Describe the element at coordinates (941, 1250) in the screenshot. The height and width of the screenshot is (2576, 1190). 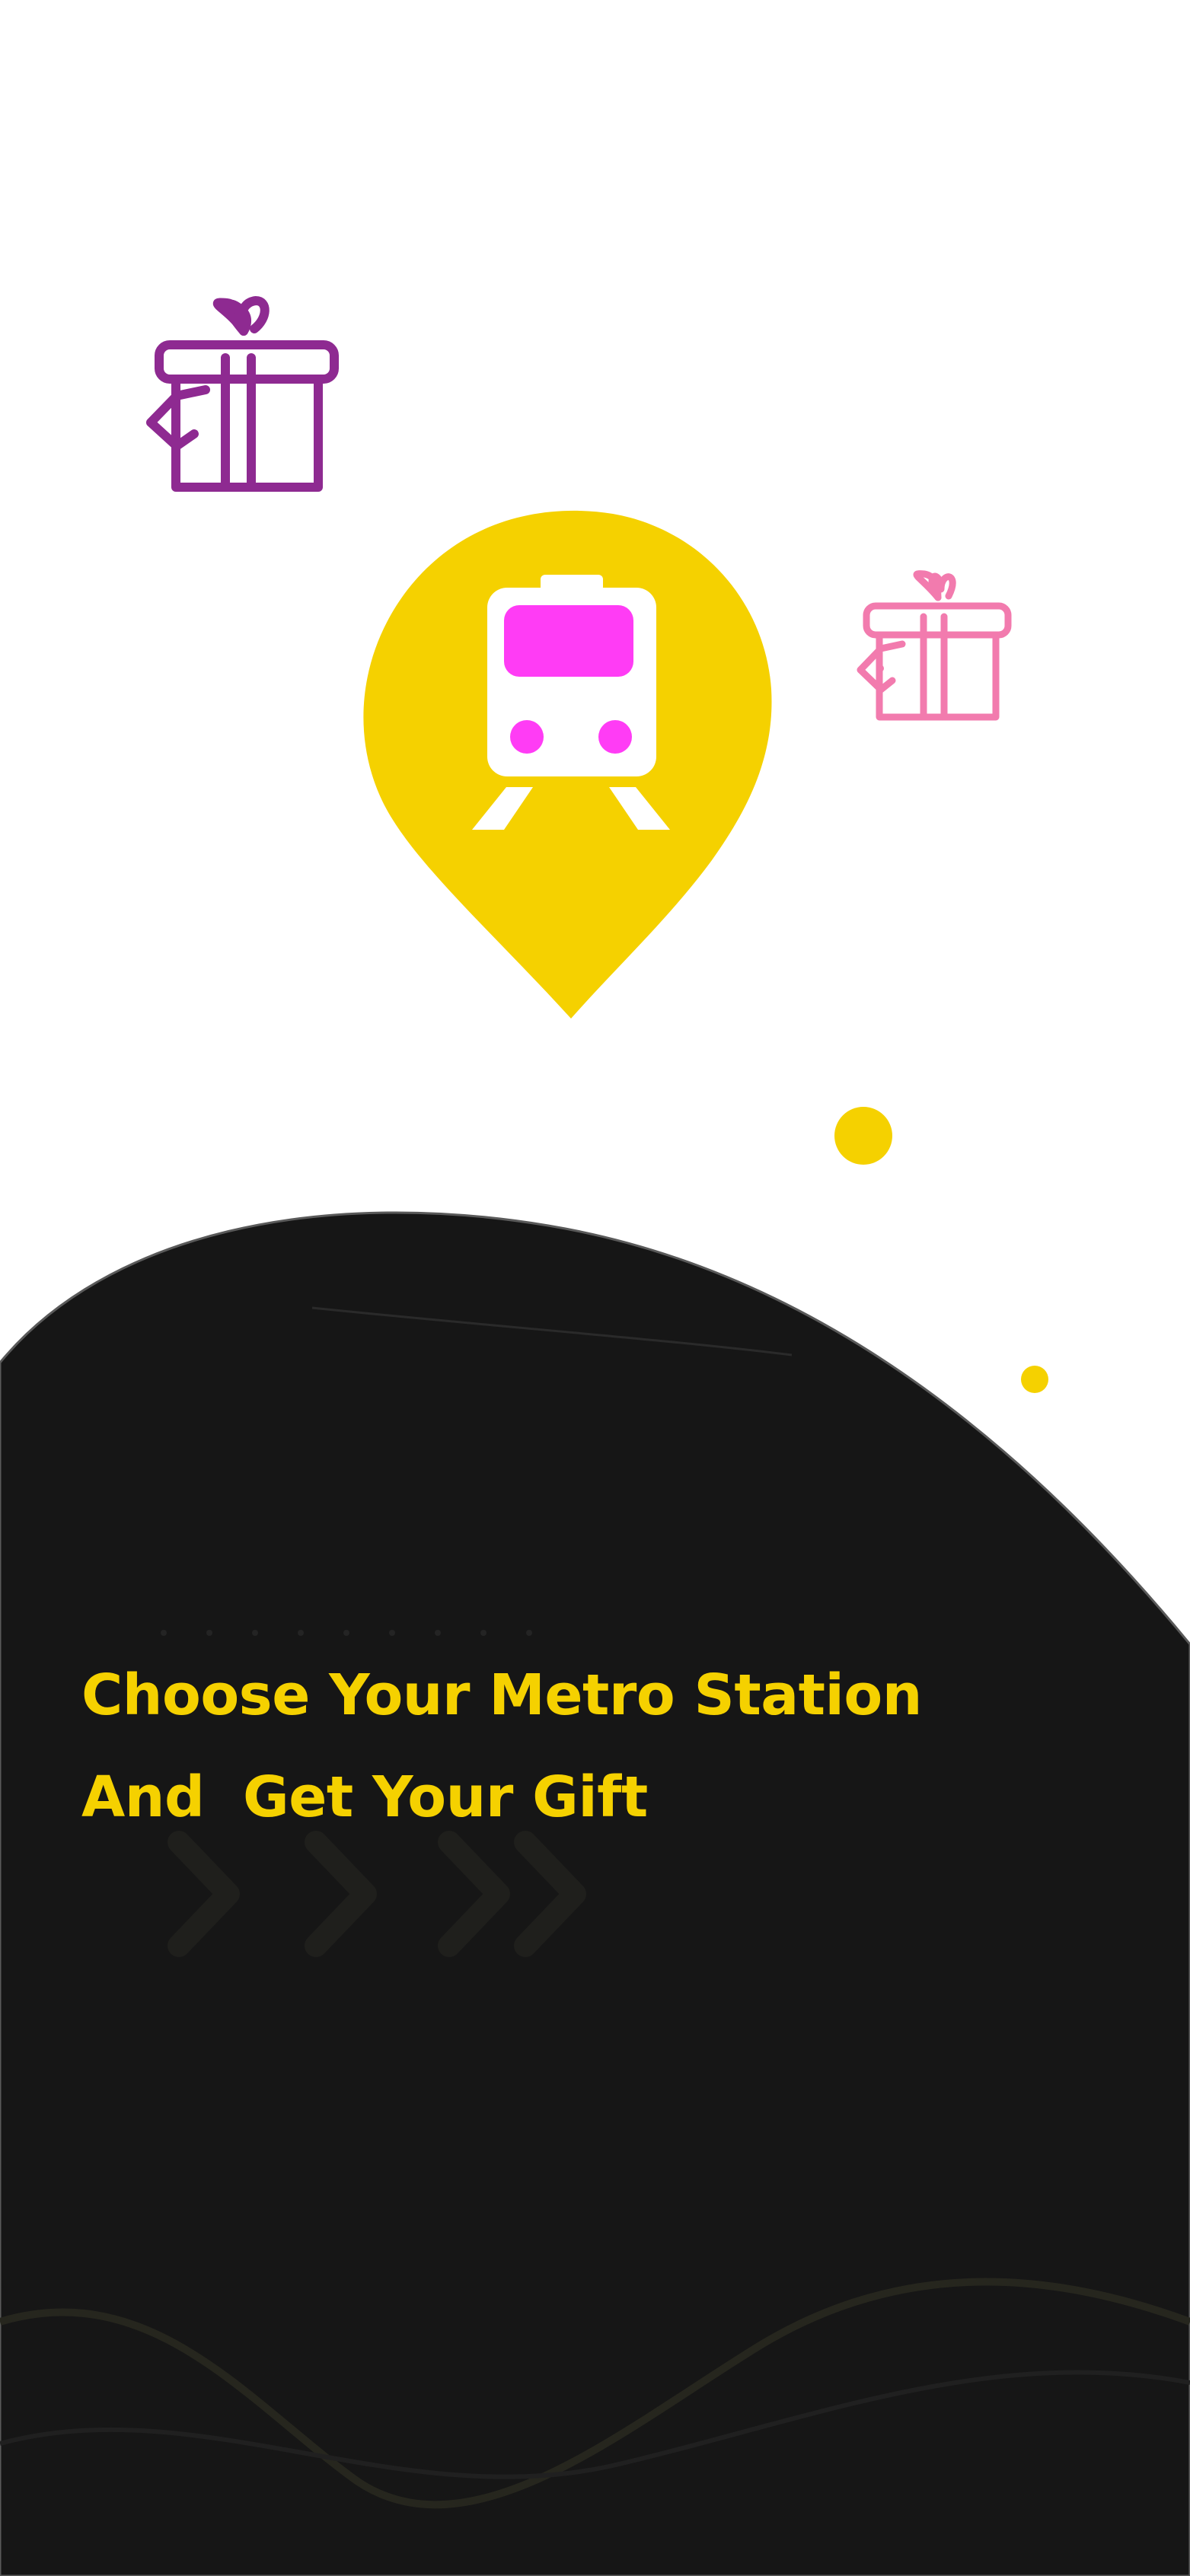
I see `decorative-dots` at that location.